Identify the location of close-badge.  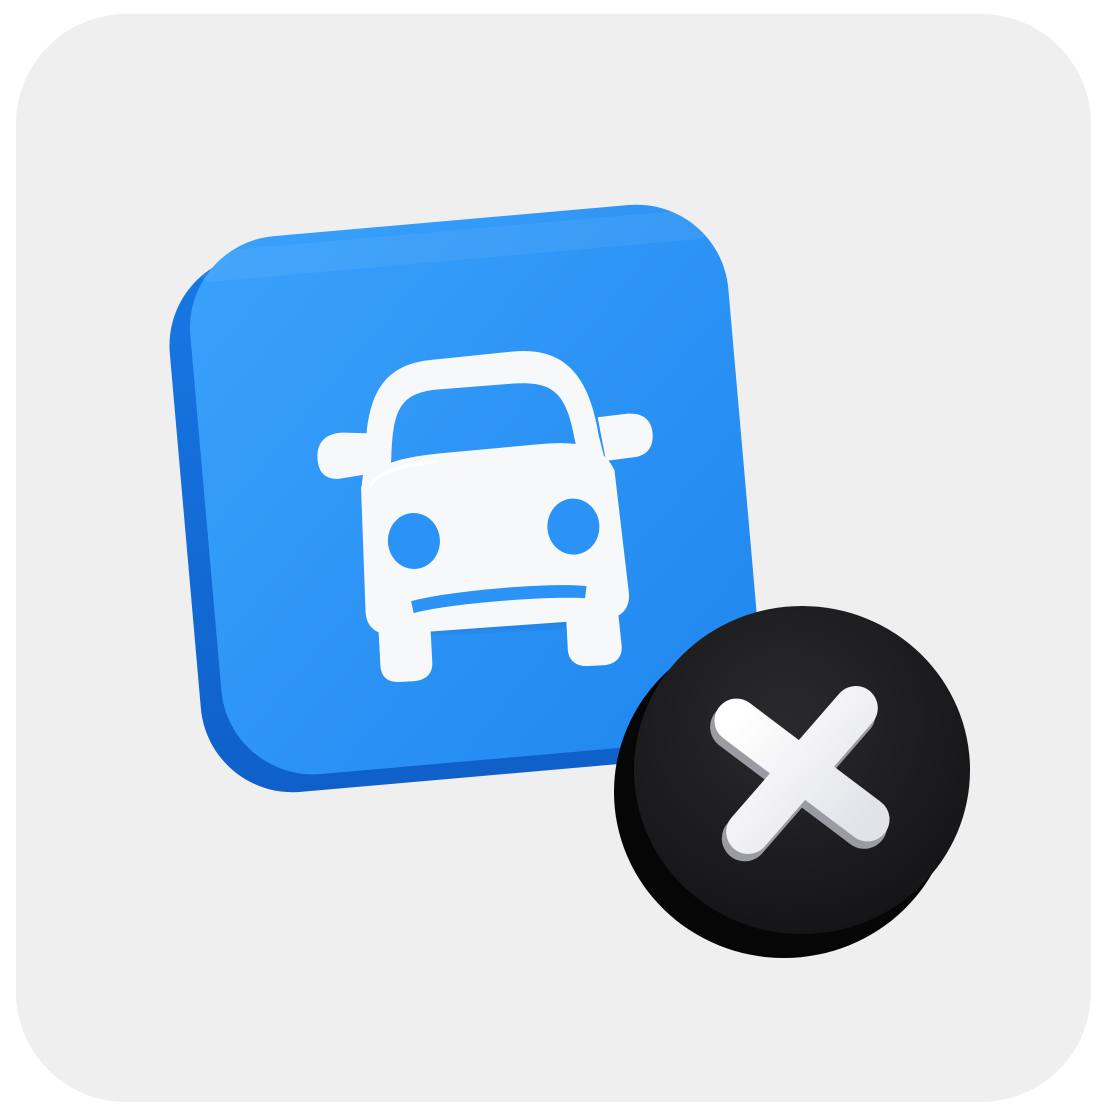
(798, 779).